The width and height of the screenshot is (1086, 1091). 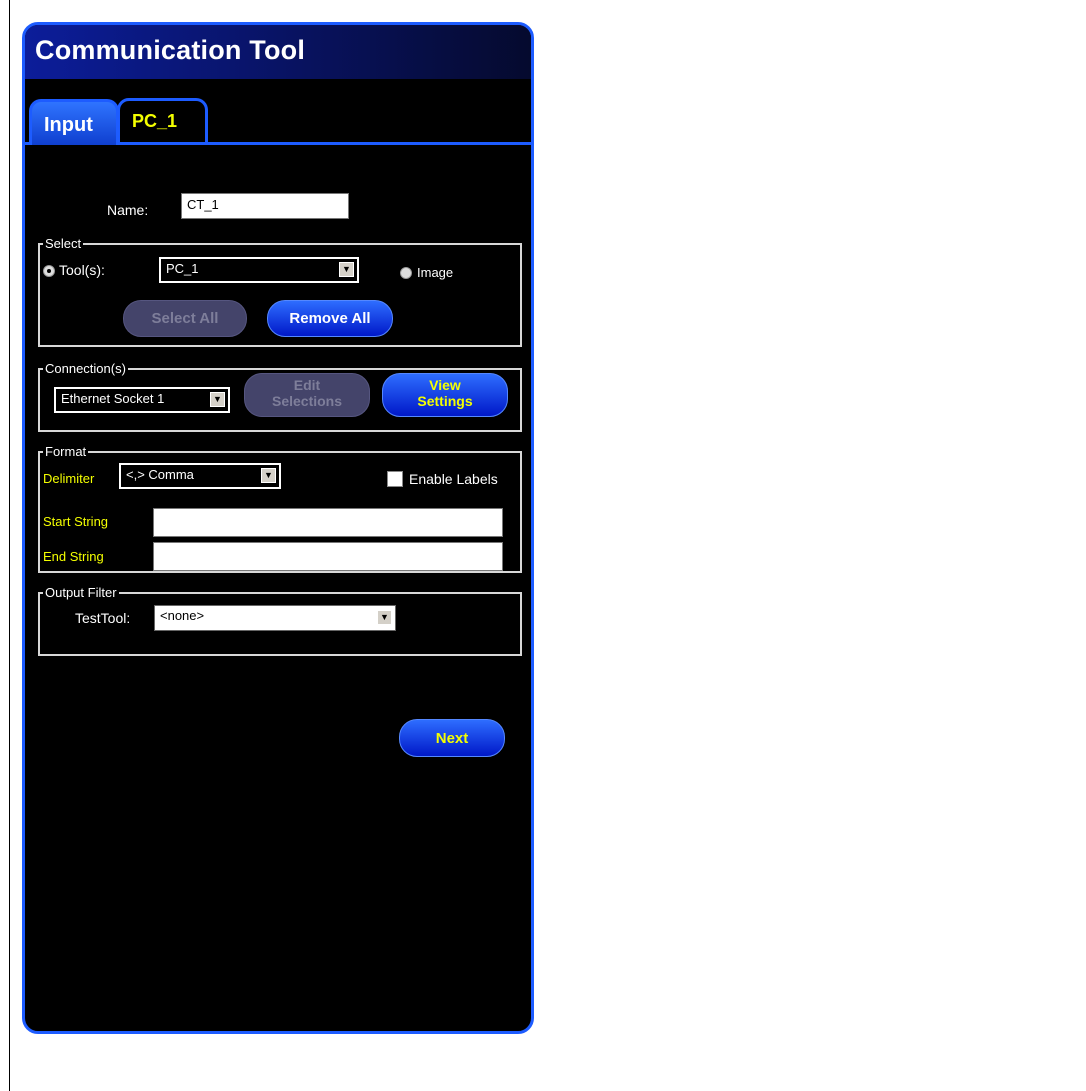 I want to click on tools-dropdown-value: PC_1, so click(x=182, y=268).